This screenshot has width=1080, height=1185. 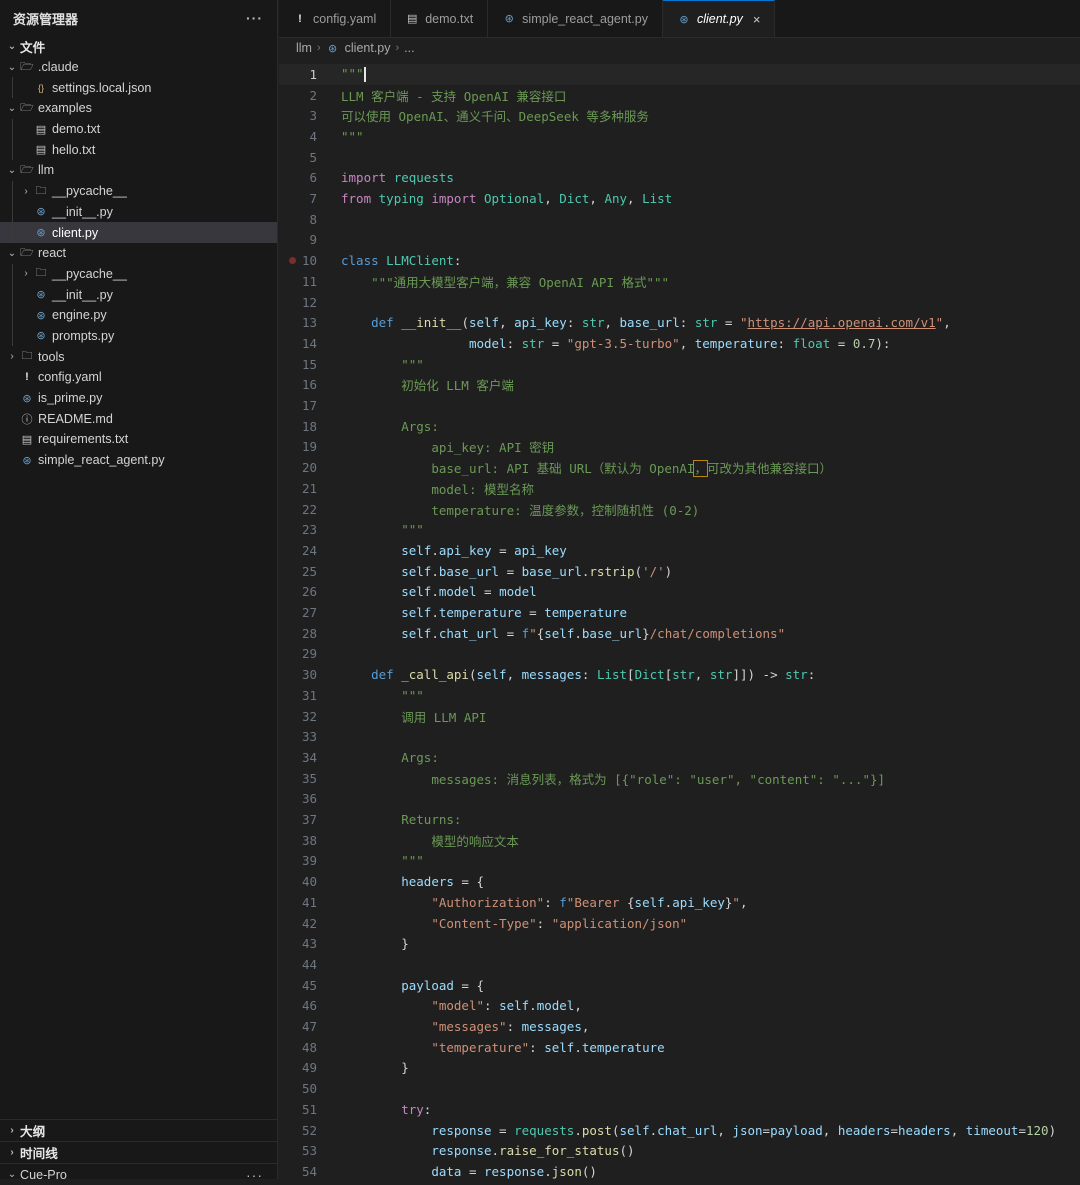 What do you see at coordinates (138, 336) in the screenshot?
I see `tree-item: ⊛ prompts.py` at bounding box center [138, 336].